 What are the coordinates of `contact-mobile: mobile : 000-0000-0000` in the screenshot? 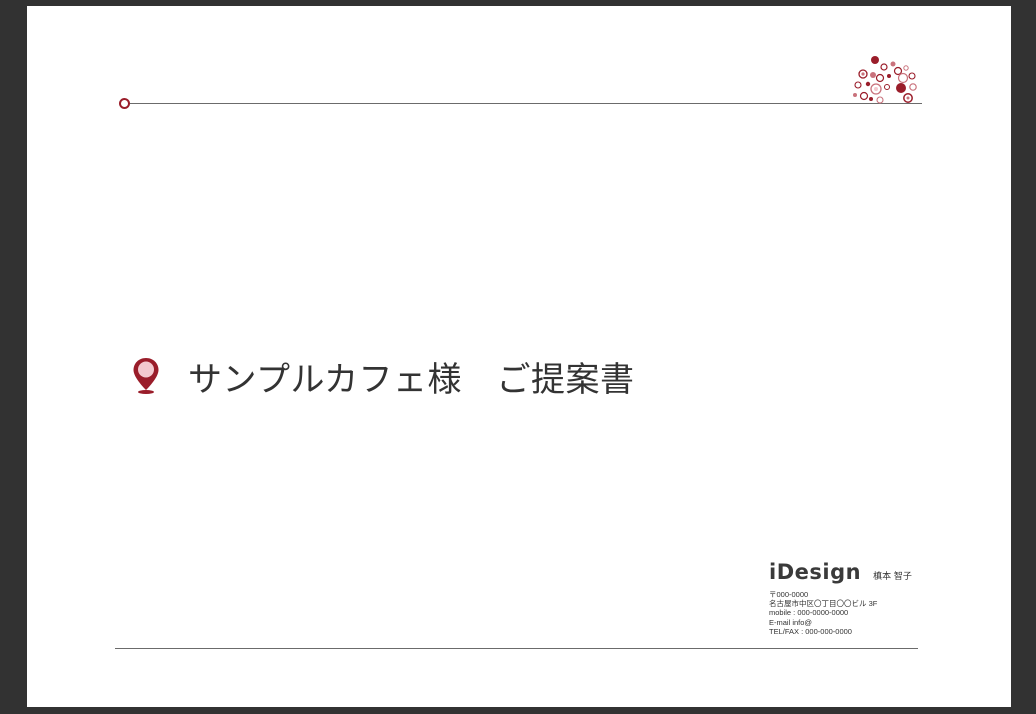 It's located at (809, 613).